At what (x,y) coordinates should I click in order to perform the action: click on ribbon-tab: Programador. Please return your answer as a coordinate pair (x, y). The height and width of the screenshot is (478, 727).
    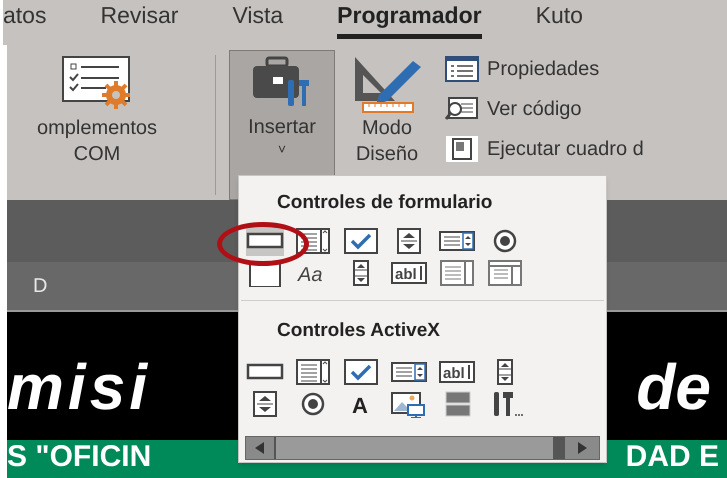
    Looking at the image, I should click on (409, 19).